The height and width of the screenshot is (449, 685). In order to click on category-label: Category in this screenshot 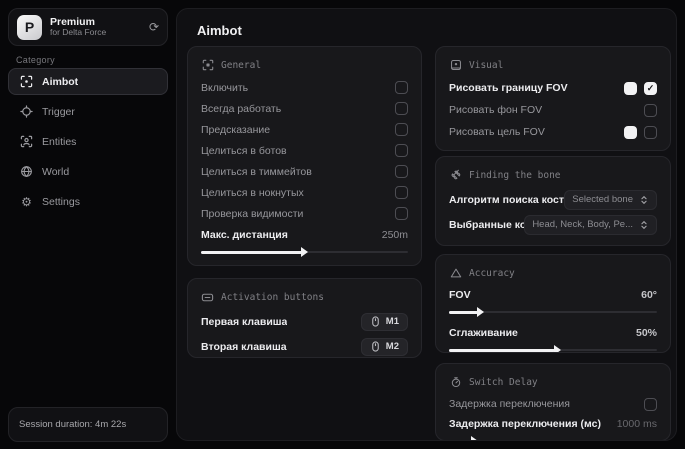, I will do `click(35, 60)`.